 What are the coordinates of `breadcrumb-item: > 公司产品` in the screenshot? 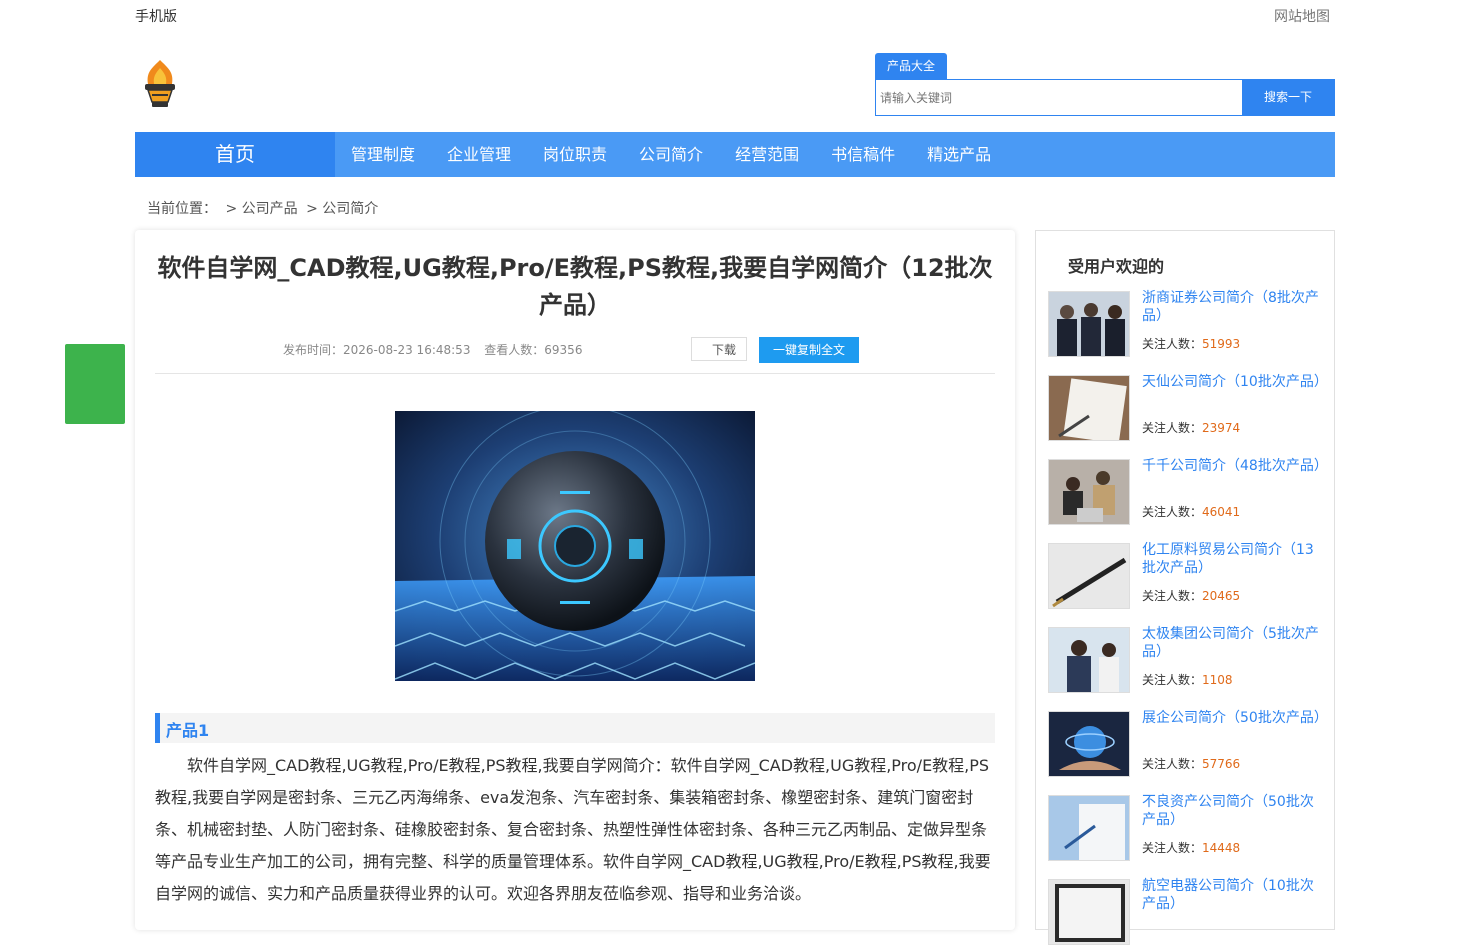 It's located at (261, 209).